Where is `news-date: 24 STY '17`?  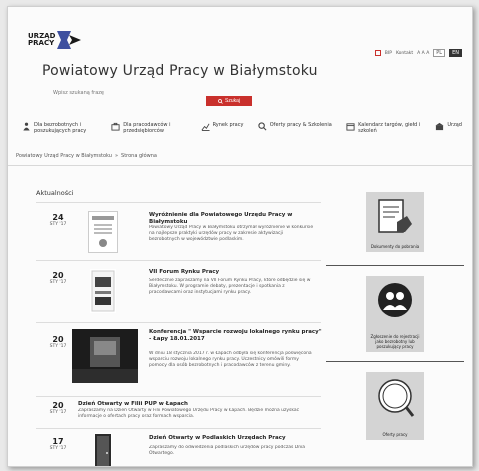 news-date: 24 STY '17 is located at coordinates (58, 220).